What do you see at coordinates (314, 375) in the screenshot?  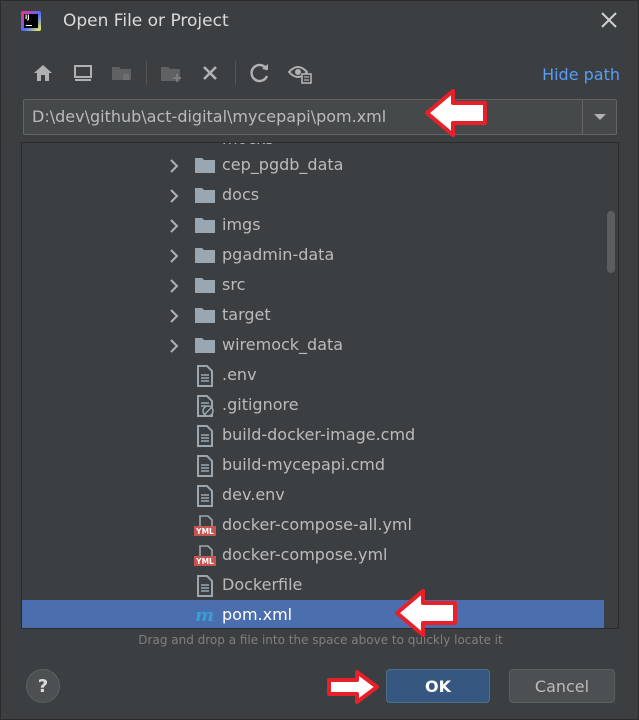 I see `tree-item: .env` at bounding box center [314, 375].